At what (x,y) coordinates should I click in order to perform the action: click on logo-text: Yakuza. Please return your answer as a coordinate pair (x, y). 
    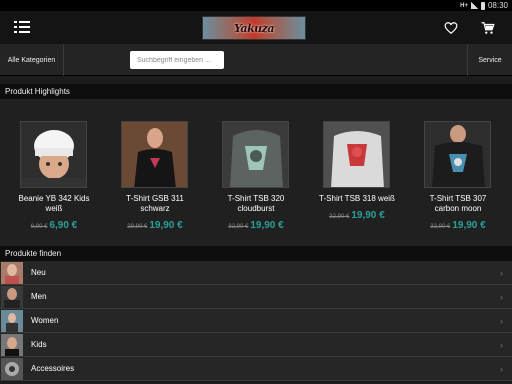
    Looking at the image, I should click on (254, 28).